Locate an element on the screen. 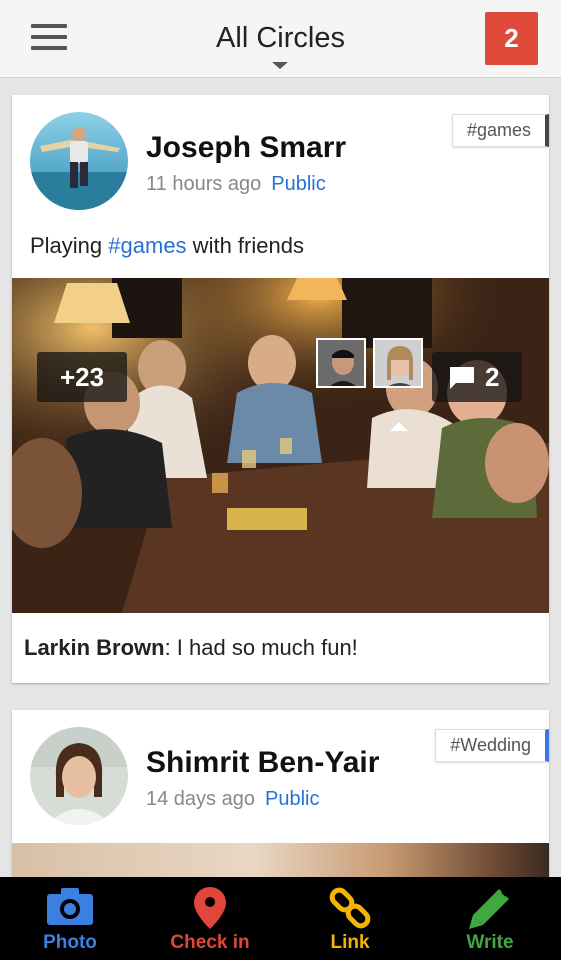 This screenshot has width=561, height=960. post-meta: 14 days ago Public is located at coordinates (232, 799).